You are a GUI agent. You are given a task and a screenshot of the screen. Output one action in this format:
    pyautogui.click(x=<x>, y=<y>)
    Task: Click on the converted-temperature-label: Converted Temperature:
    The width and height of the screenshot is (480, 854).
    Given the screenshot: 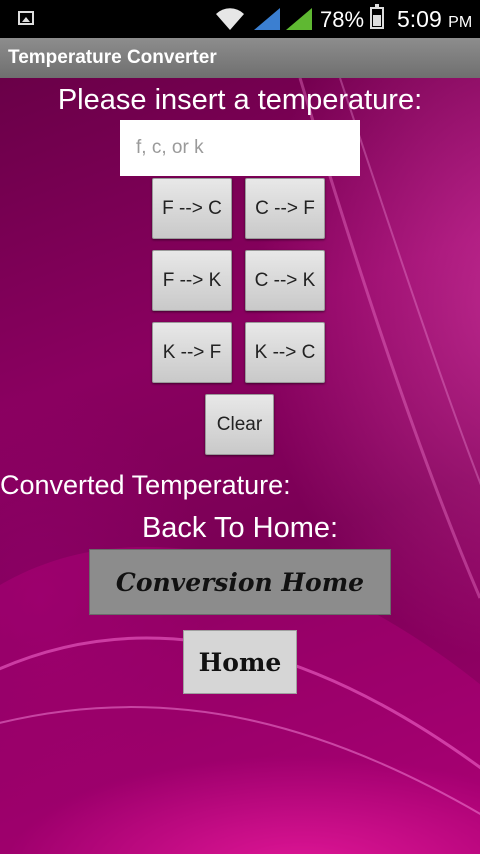 What is the action you would take?
    pyautogui.click(x=145, y=485)
    